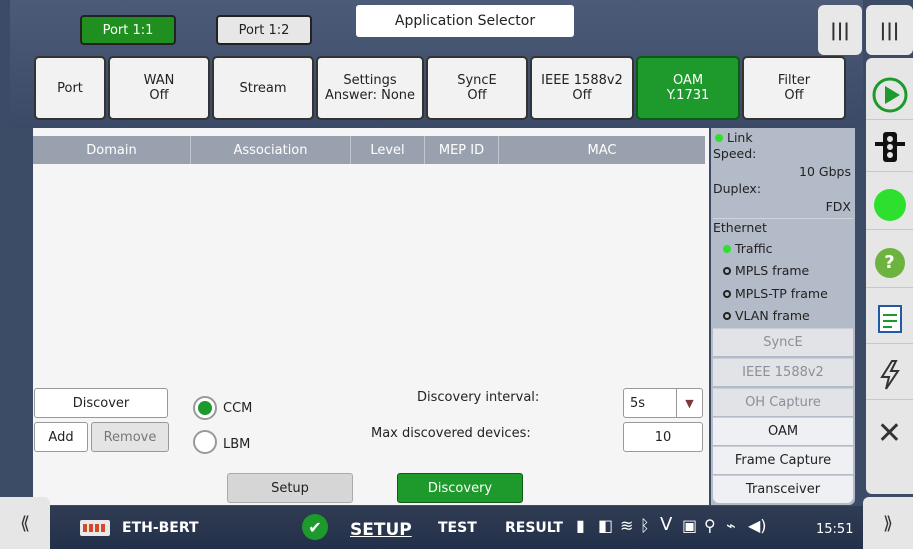 Image resolution: width=913 pixels, height=549 pixels. I want to click on tab-port-label: Port, so click(70, 88).